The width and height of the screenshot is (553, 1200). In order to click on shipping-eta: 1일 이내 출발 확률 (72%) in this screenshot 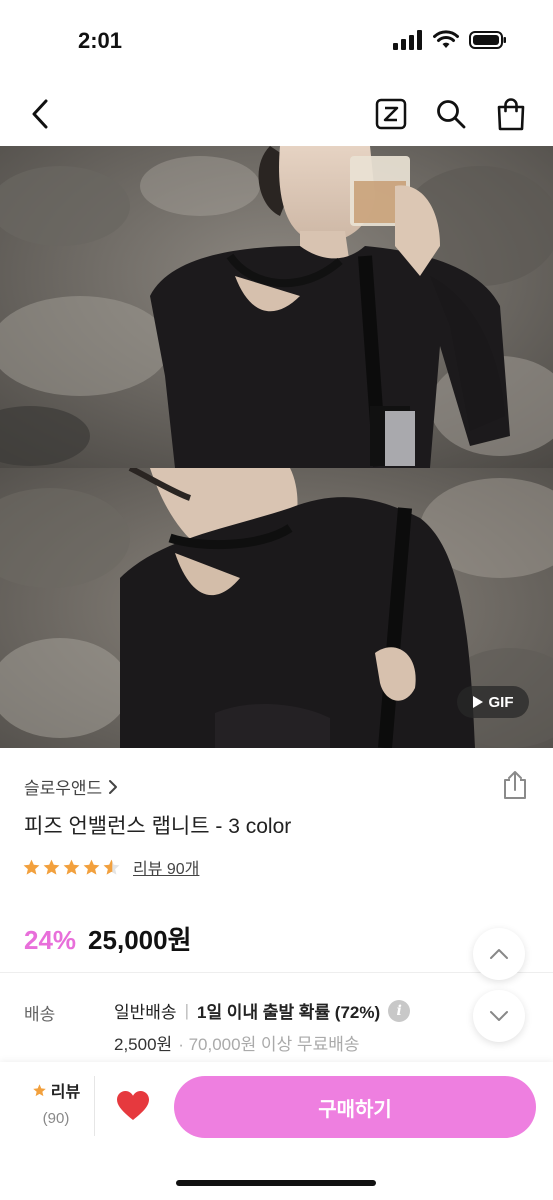, I will do `click(288, 1012)`.